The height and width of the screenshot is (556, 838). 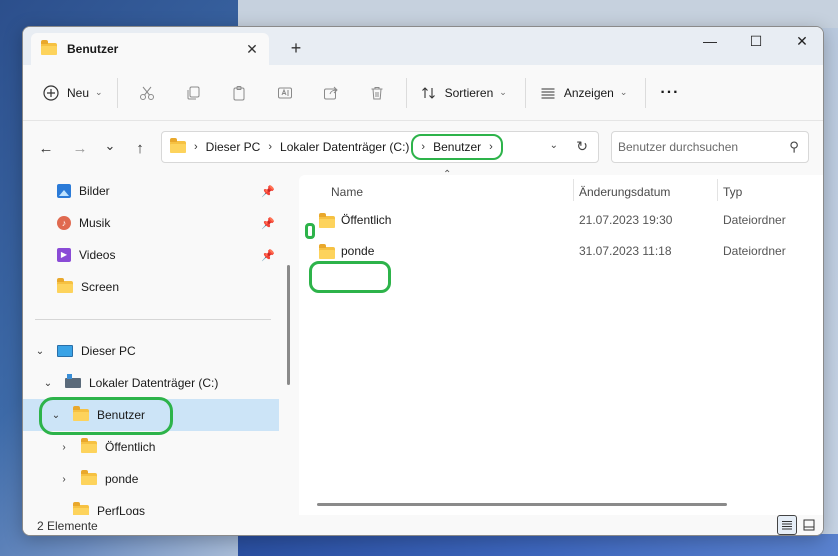 I want to click on rename-icon, so click(x=284, y=92).